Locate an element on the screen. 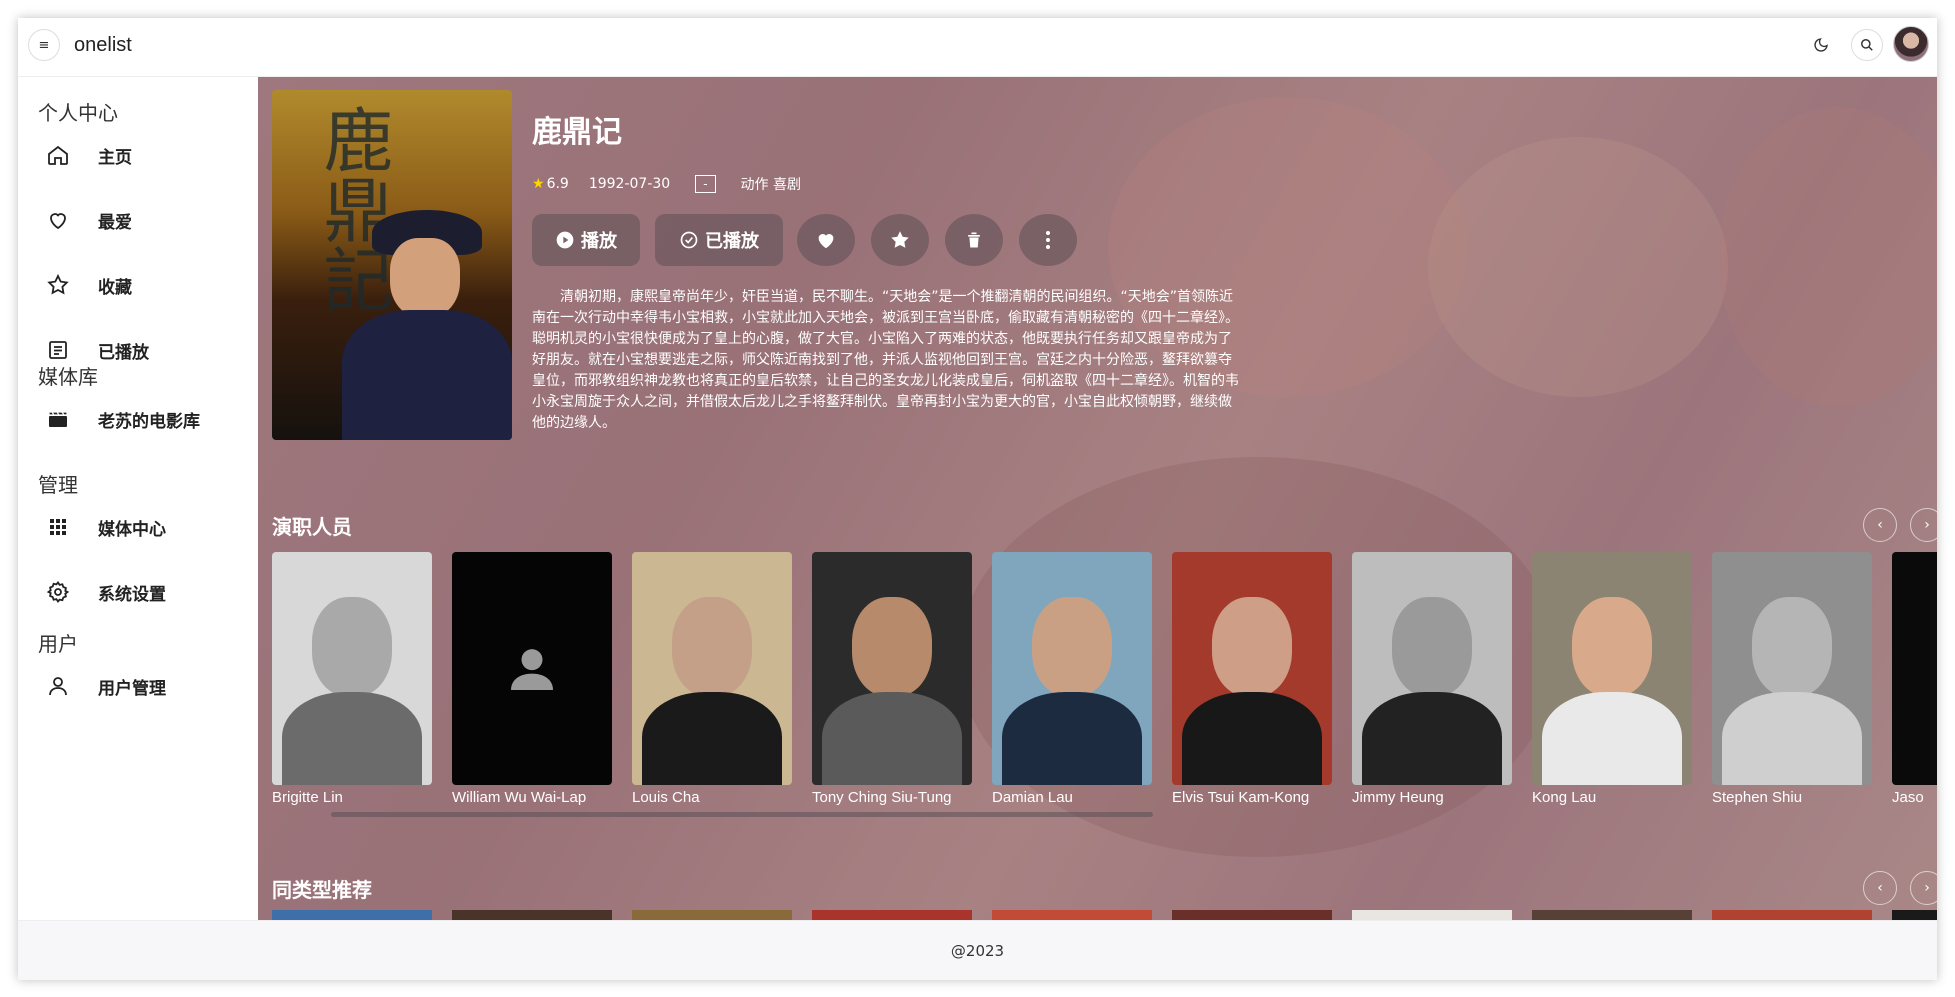 The height and width of the screenshot is (997, 1955). cast-name: Tony Ching Siu-Tung is located at coordinates (897, 797).